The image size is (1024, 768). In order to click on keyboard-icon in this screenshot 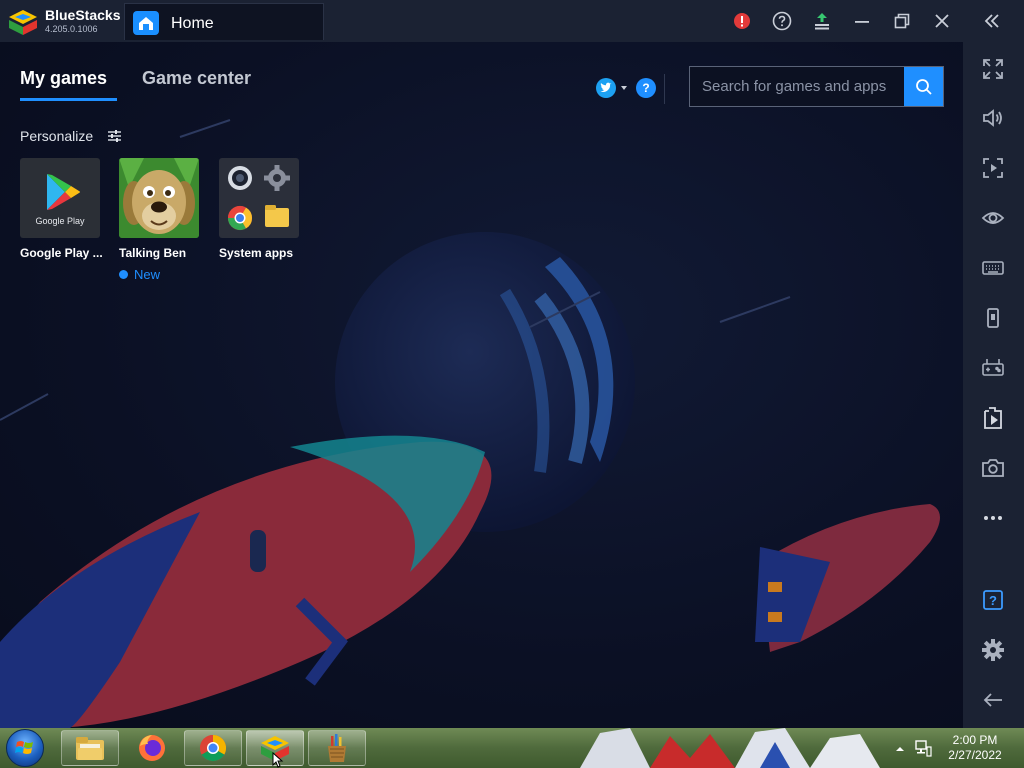, I will do `click(993, 268)`.